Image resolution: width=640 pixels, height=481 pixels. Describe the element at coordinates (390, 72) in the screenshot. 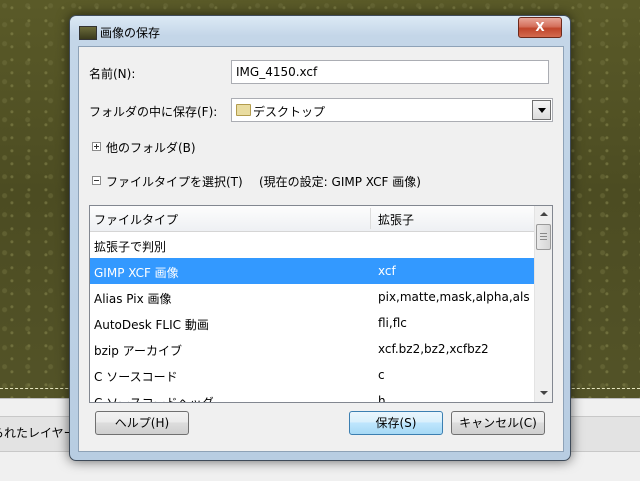

I see `filename-input: IMG_4150.xcf` at that location.